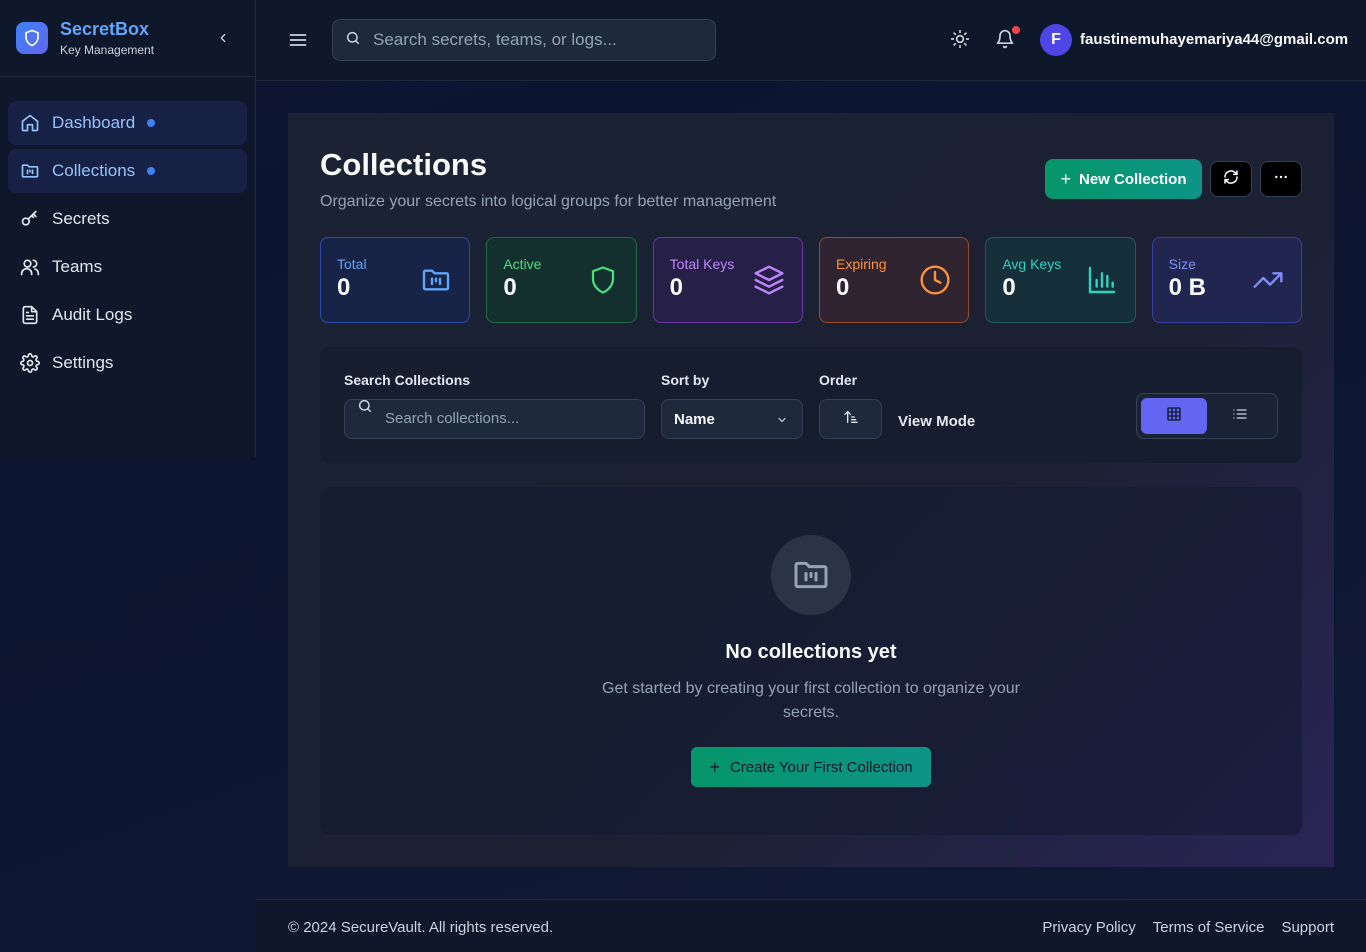 The image size is (1366, 952). I want to click on brand-subtitle: Key Management, so click(107, 50).